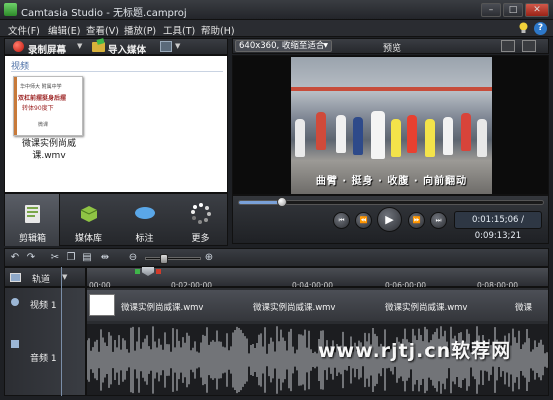 This screenshot has width=553, height=400. I want to click on timeline-zoom-slider, so click(173, 259).